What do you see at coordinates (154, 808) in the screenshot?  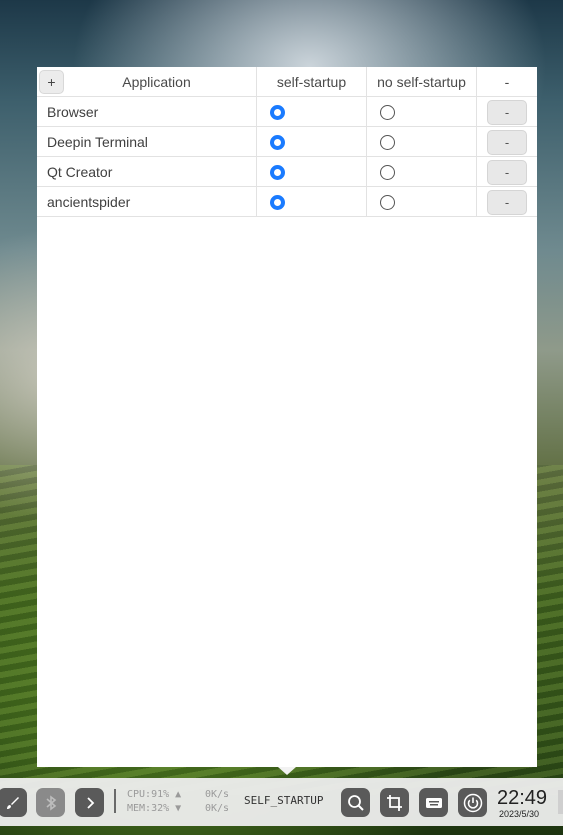 I see `mem-usage: MEM:32% ▼` at bounding box center [154, 808].